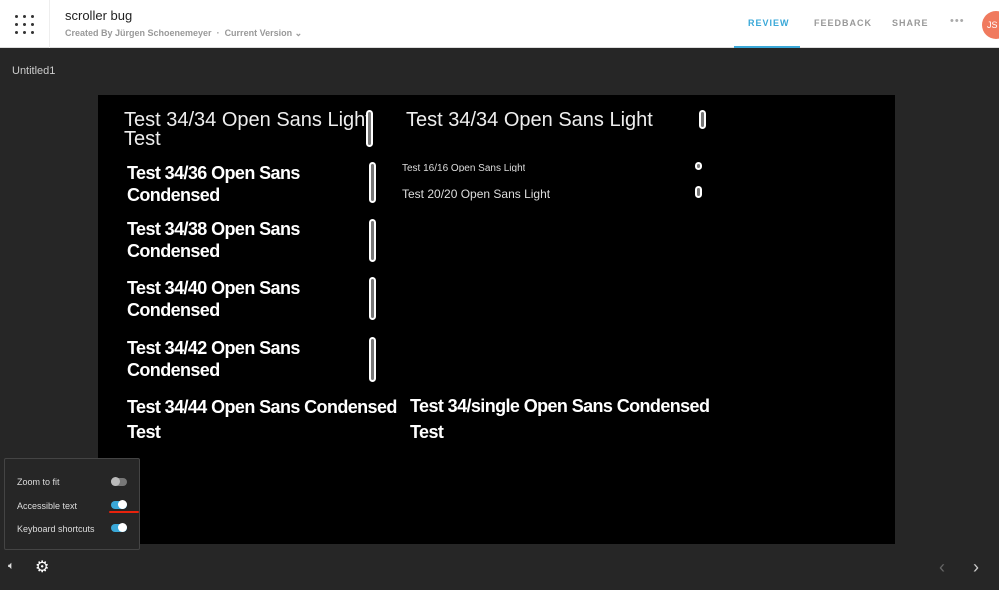 Image resolution: width=999 pixels, height=590 pixels. What do you see at coordinates (990, 25) in the screenshot?
I see `avatar: JS` at bounding box center [990, 25].